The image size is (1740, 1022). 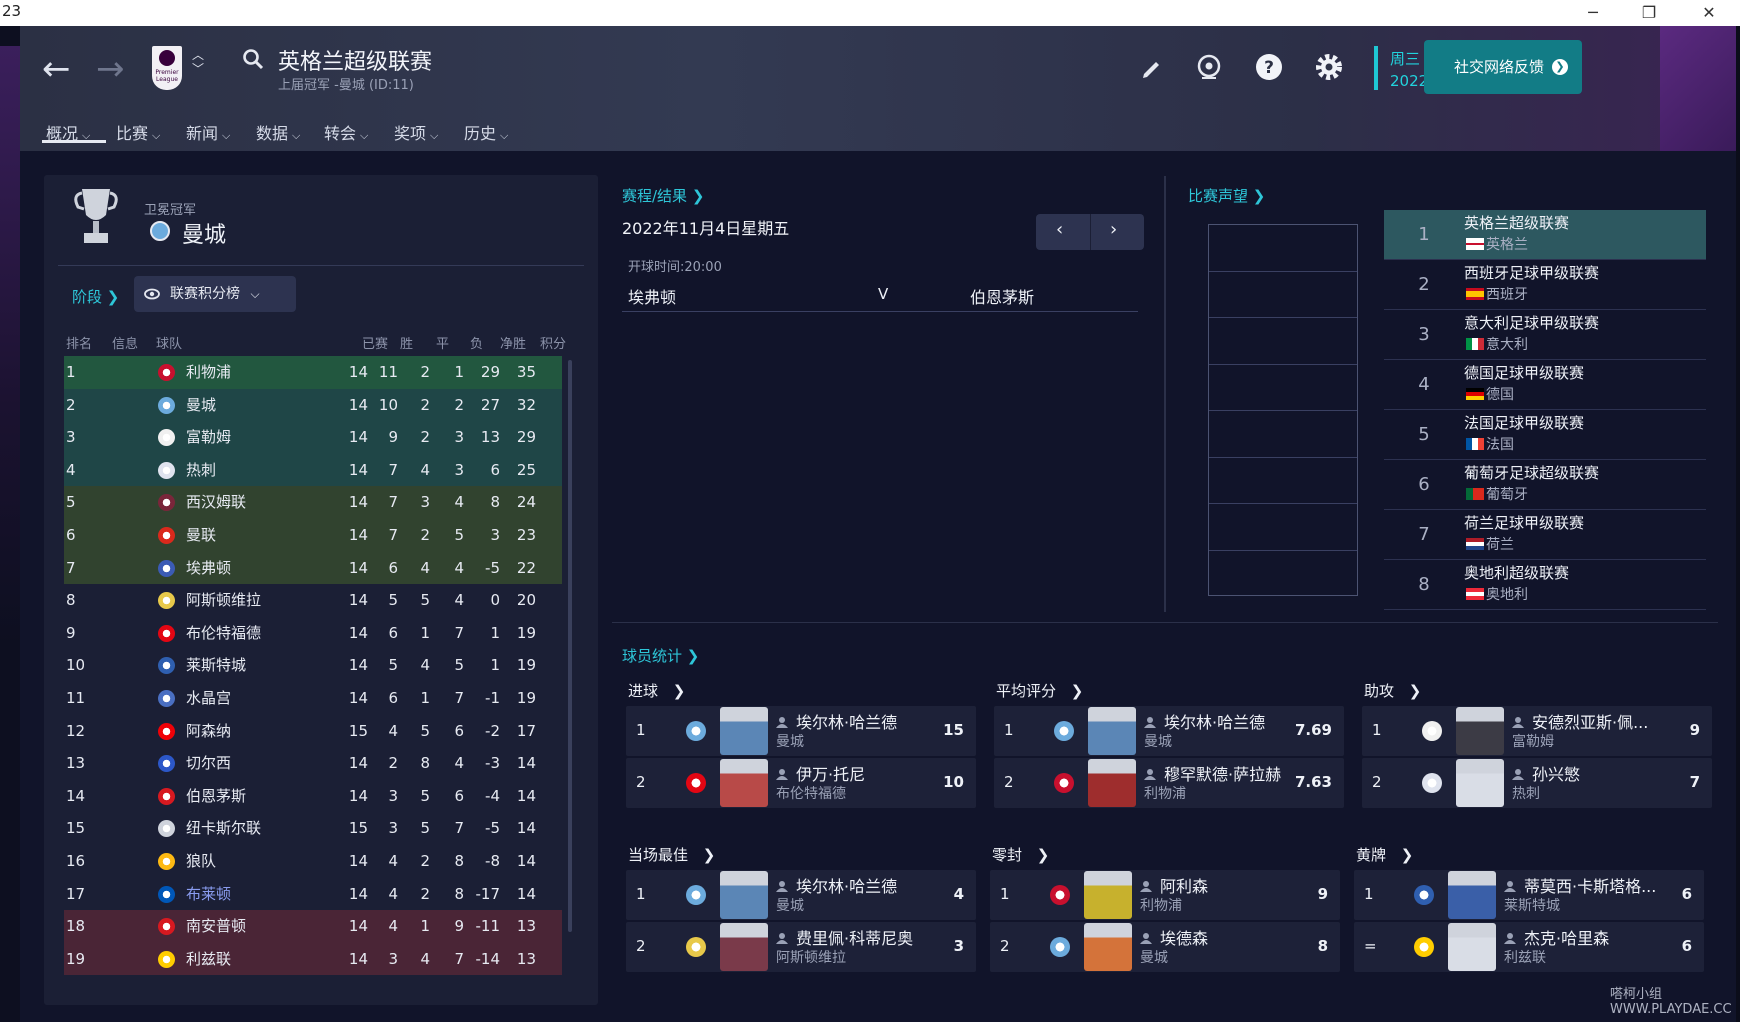 What do you see at coordinates (313, 861) in the screenshot?
I see `table-row: 狼队 16 14 4 2 8 -8 14` at bounding box center [313, 861].